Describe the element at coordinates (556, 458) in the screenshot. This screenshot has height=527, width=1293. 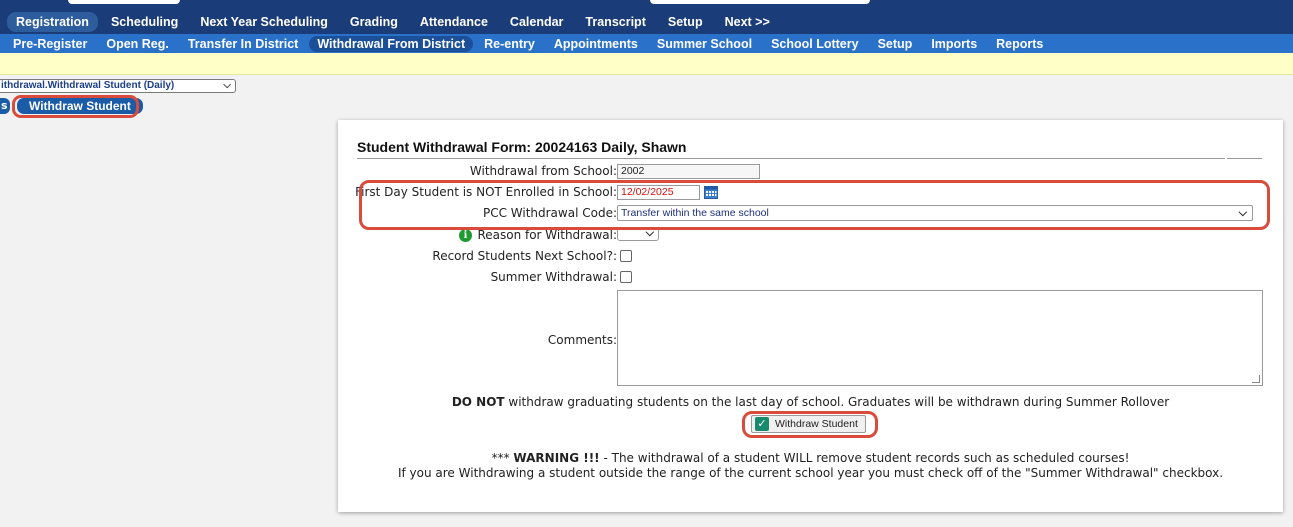
I see `warning-bold: WARNING !!!` at that location.